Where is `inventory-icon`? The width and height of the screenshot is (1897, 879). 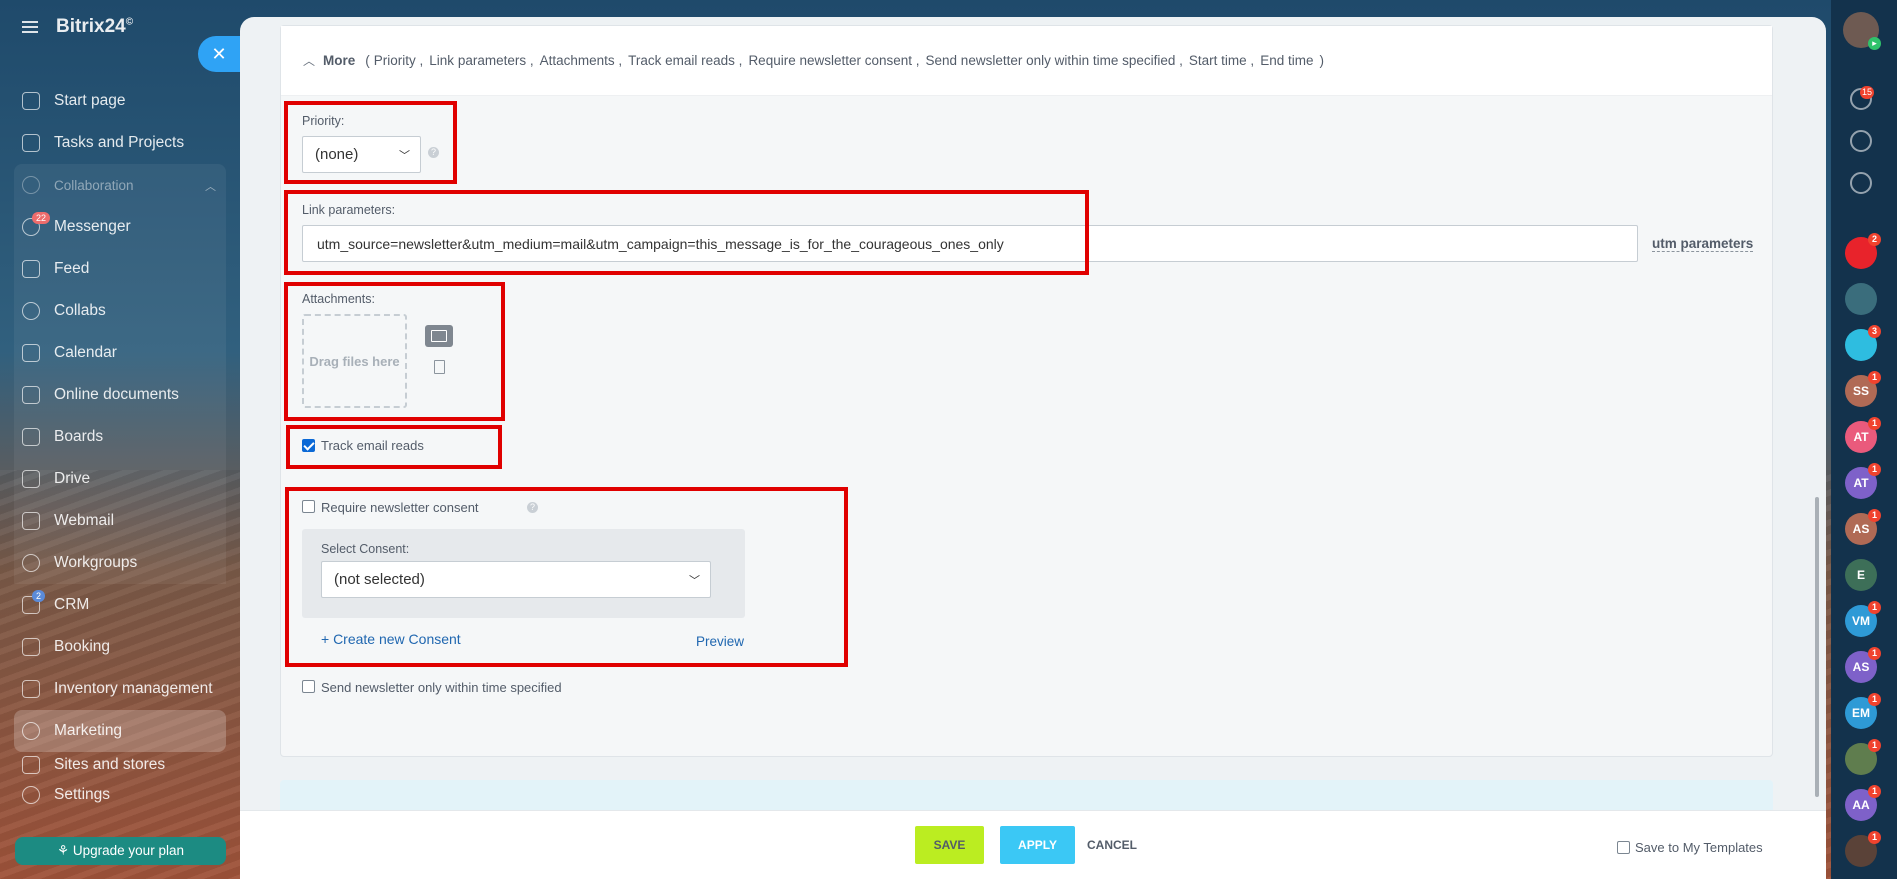 inventory-icon is located at coordinates (31, 689).